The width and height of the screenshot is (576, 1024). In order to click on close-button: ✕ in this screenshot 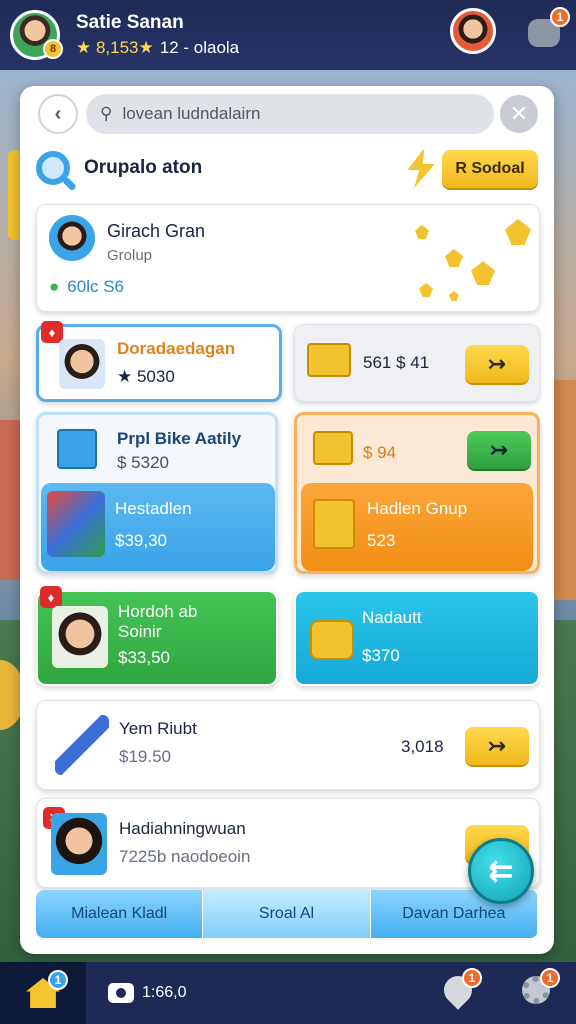, I will do `click(519, 114)`.